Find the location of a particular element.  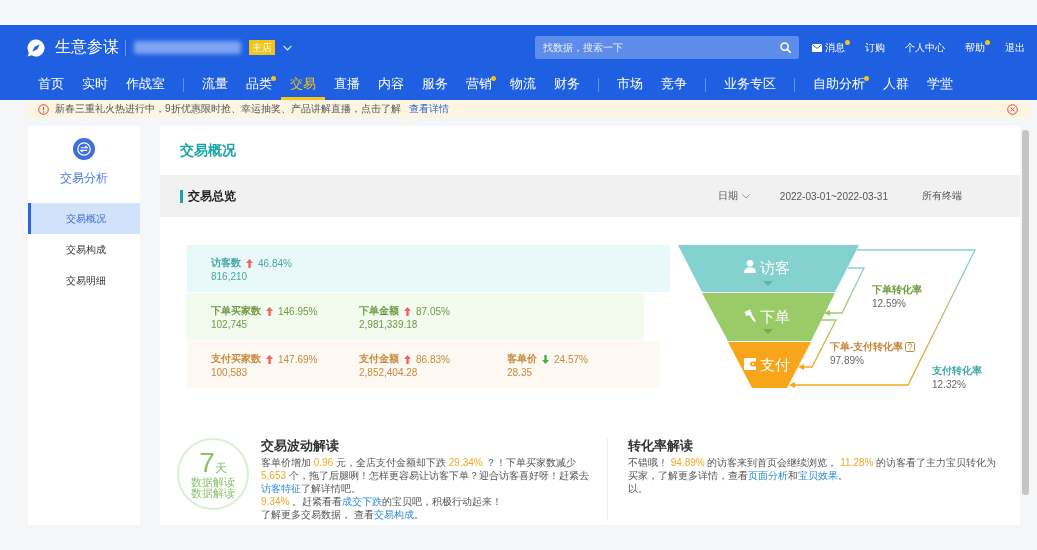

metric-label: 访客数 is located at coordinates (226, 263).